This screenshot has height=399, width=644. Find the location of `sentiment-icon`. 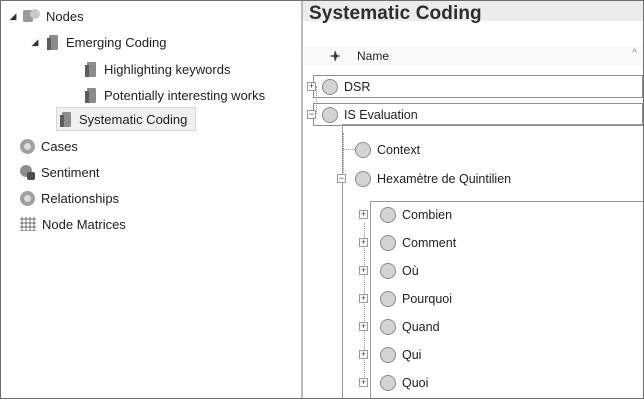

sentiment-icon is located at coordinates (27, 172).